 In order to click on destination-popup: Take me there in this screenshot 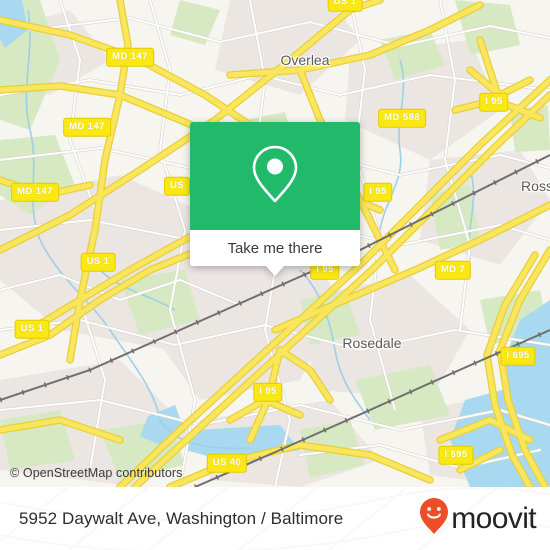, I will do `click(275, 199)`.